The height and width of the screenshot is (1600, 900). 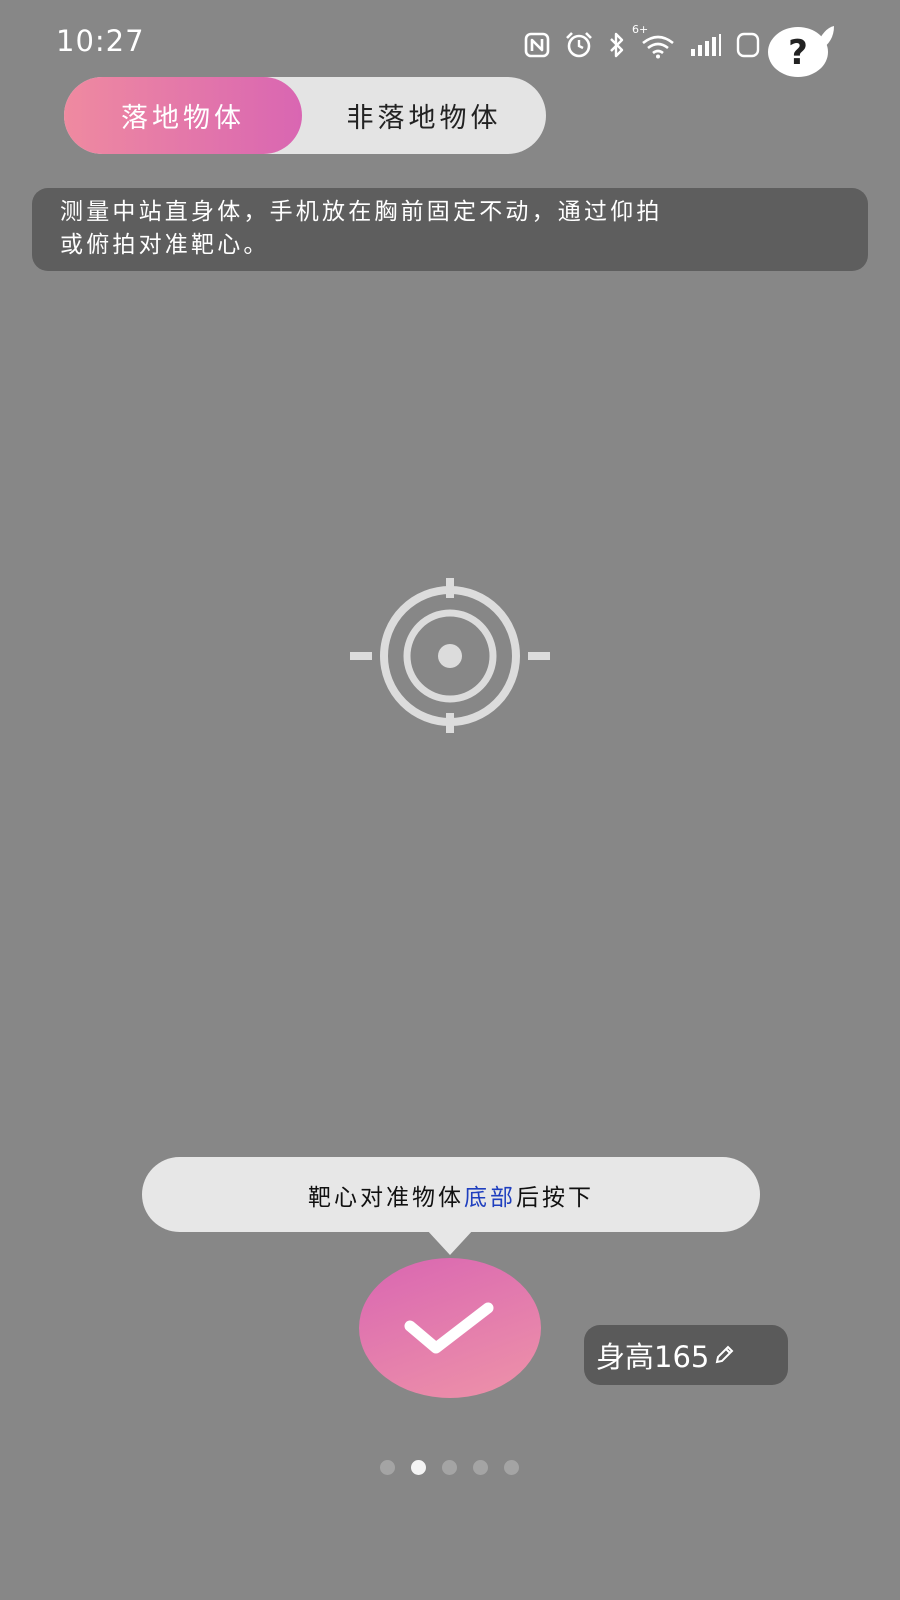 I want to click on alarm-icon, so click(x=579, y=45).